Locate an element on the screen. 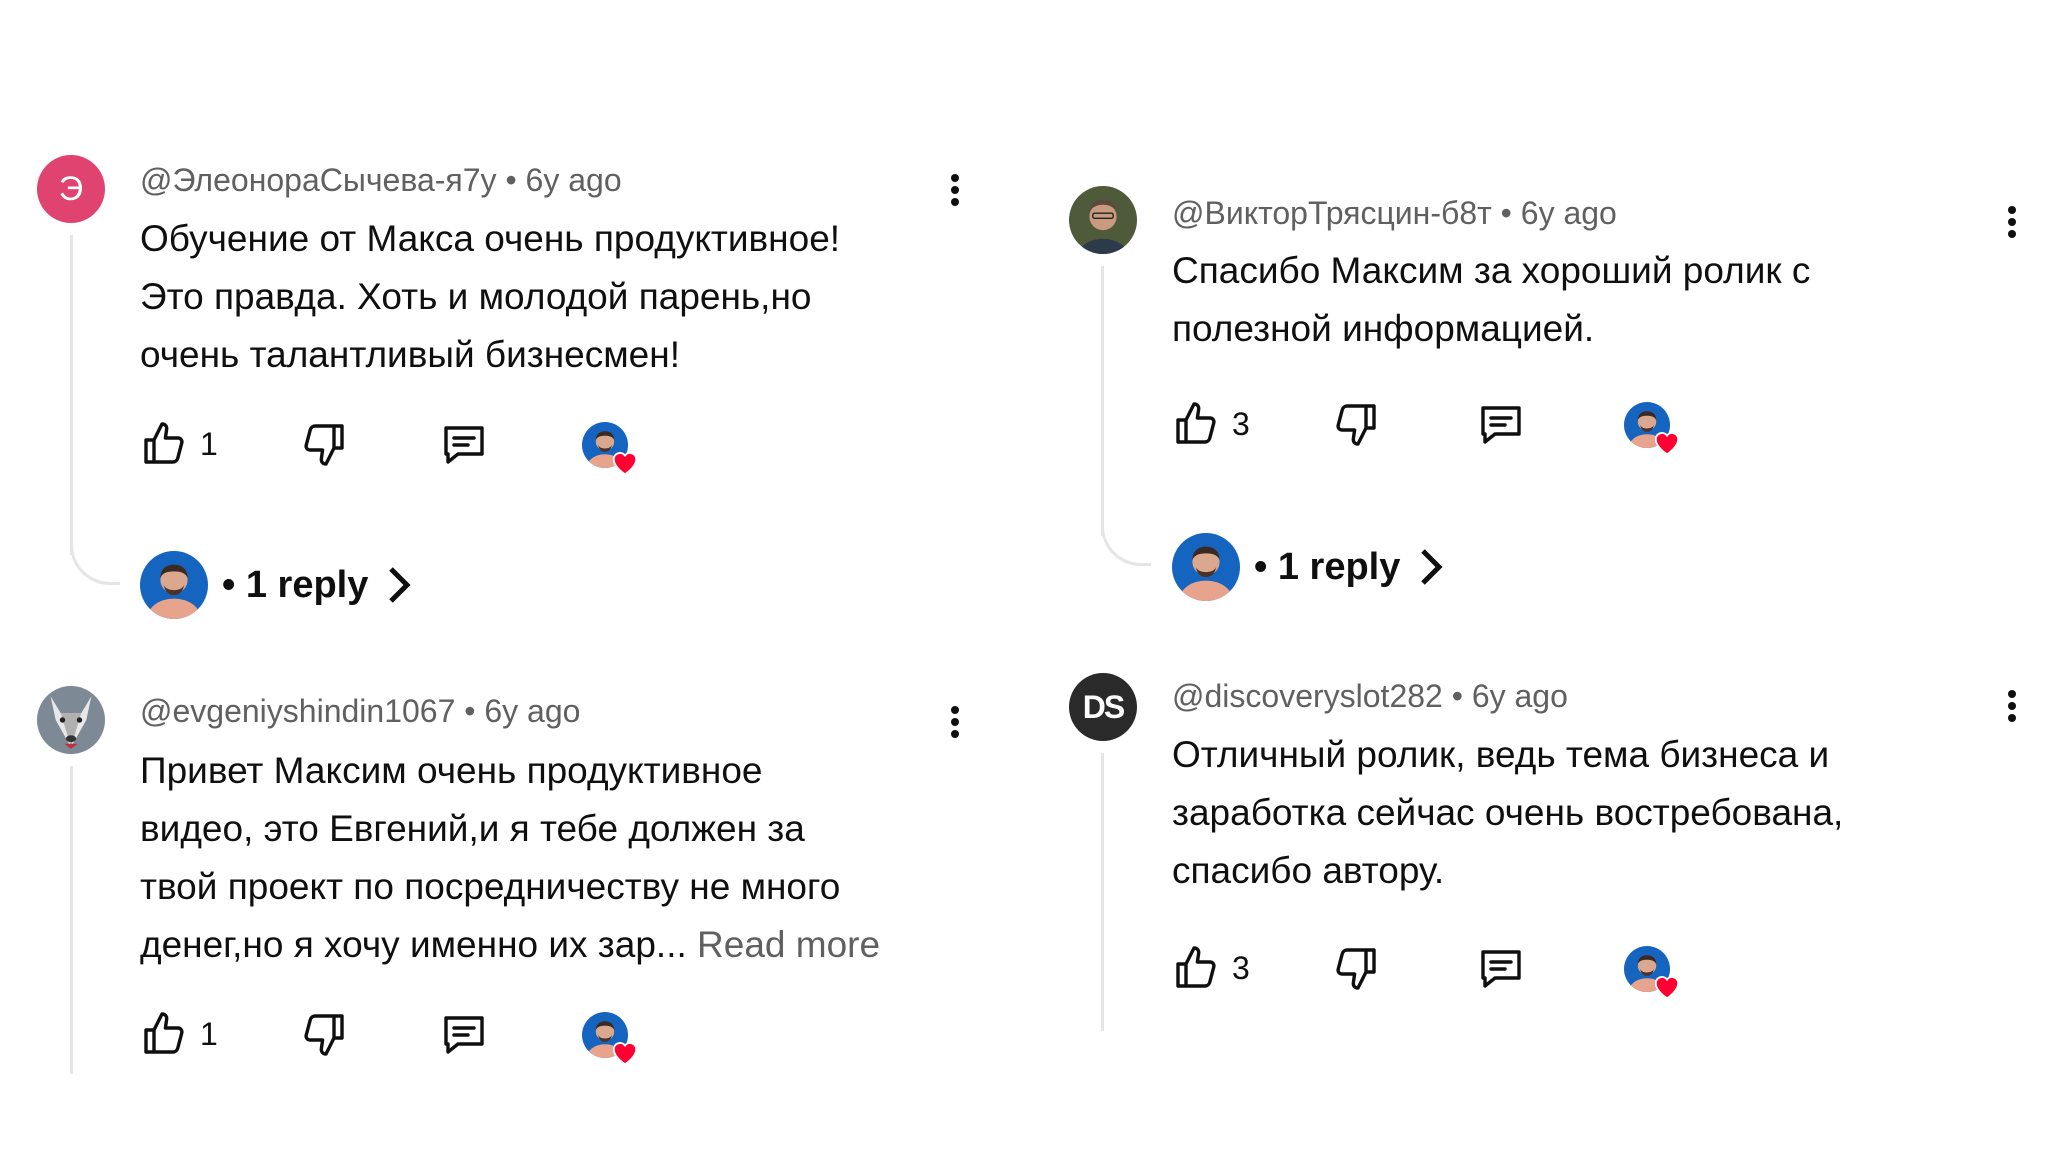 The width and height of the screenshot is (2048, 1152). comment-line: полезной информацией. is located at coordinates (1383, 328).